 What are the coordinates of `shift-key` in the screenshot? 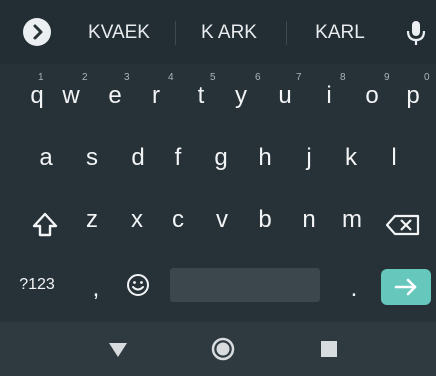 It's located at (45, 225).